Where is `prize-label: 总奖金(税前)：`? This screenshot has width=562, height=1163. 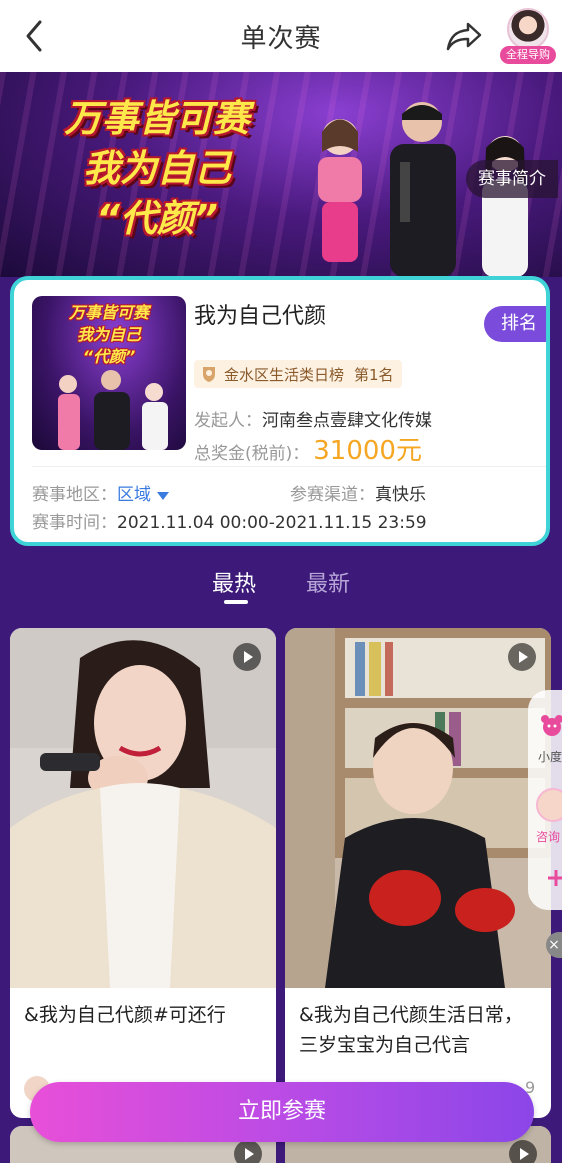 prize-label: 总奖金(税前)： is located at coordinates (252, 454).